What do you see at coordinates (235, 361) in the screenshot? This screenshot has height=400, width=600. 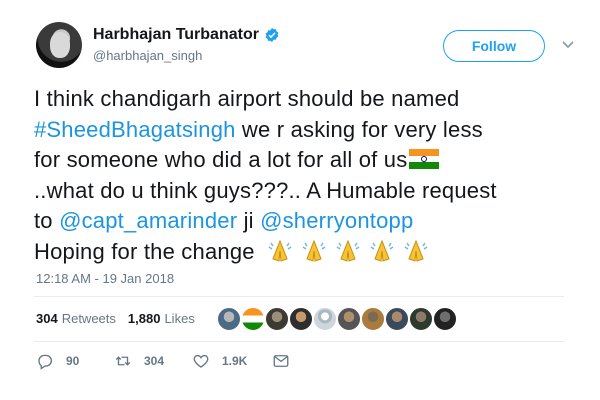 I see `like-count: 1.9K` at bounding box center [235, 361].